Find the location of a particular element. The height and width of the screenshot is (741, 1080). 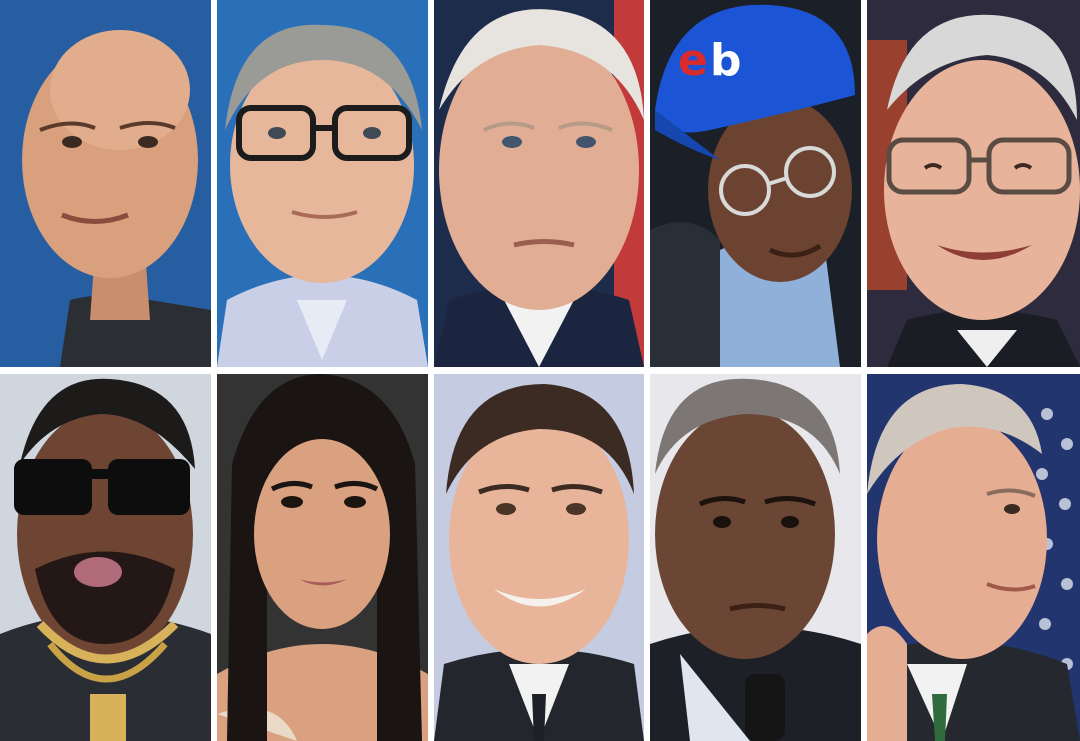

svg-text: e is located at coordinates (693, 60).